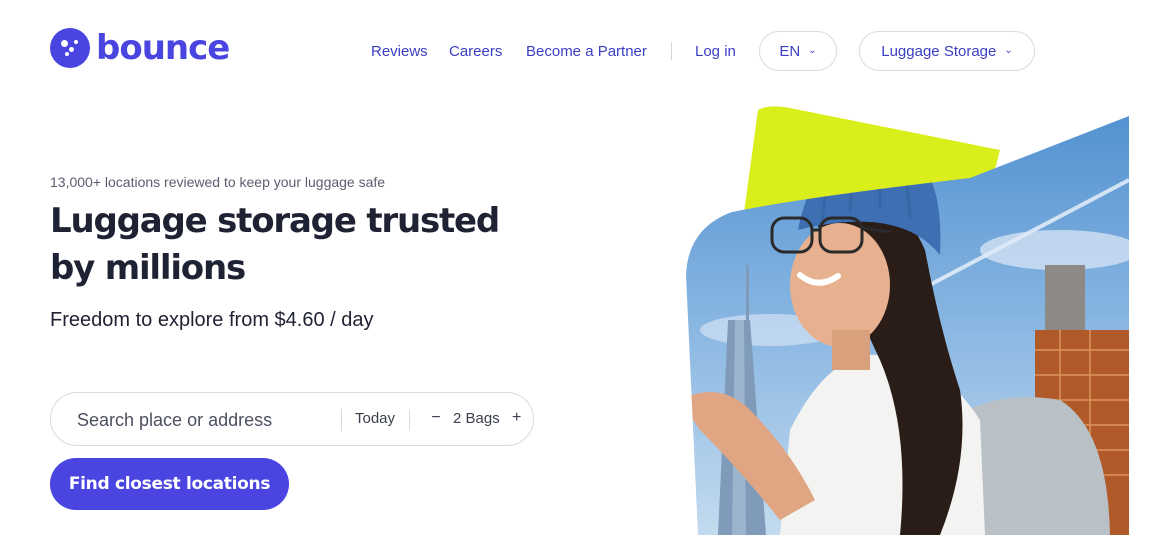 The image size is (1157, 535). I want to click on hero-headline: Luggage storage trusted by millions, so click(275, 244).